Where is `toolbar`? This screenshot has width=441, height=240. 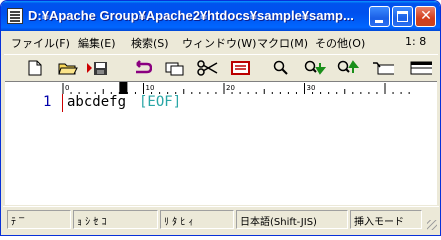 toolbar is located at coordinates (221, 67).